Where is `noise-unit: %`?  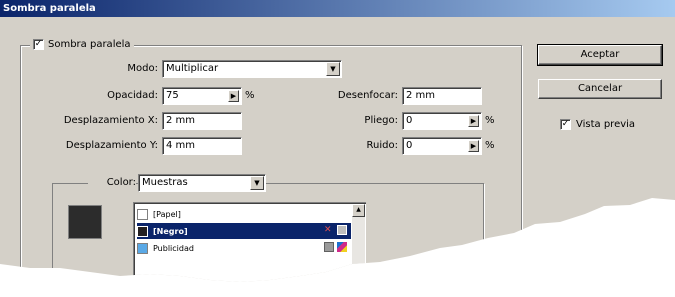 noise-unit: % is located at coordinates (490, 145).